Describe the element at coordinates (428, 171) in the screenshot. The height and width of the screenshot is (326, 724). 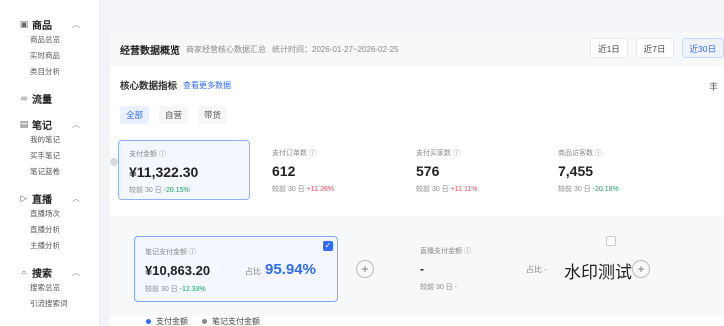
I see `metric-value: 576` at that location.